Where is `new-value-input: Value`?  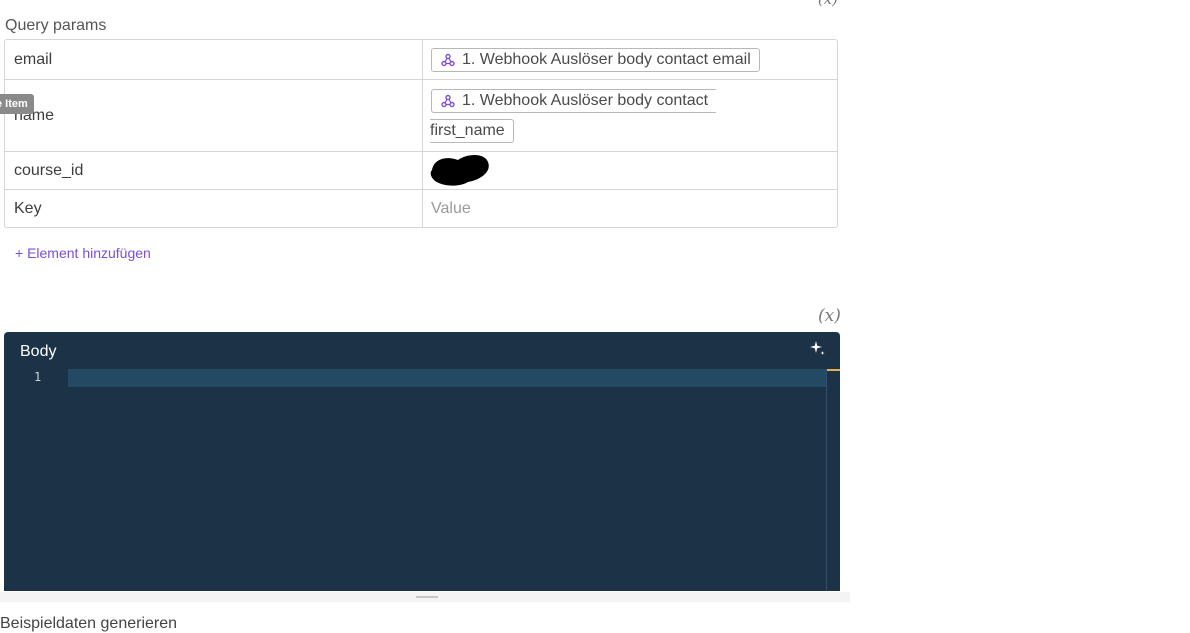
new-value-input: Value is located at coordinates (630, 208).